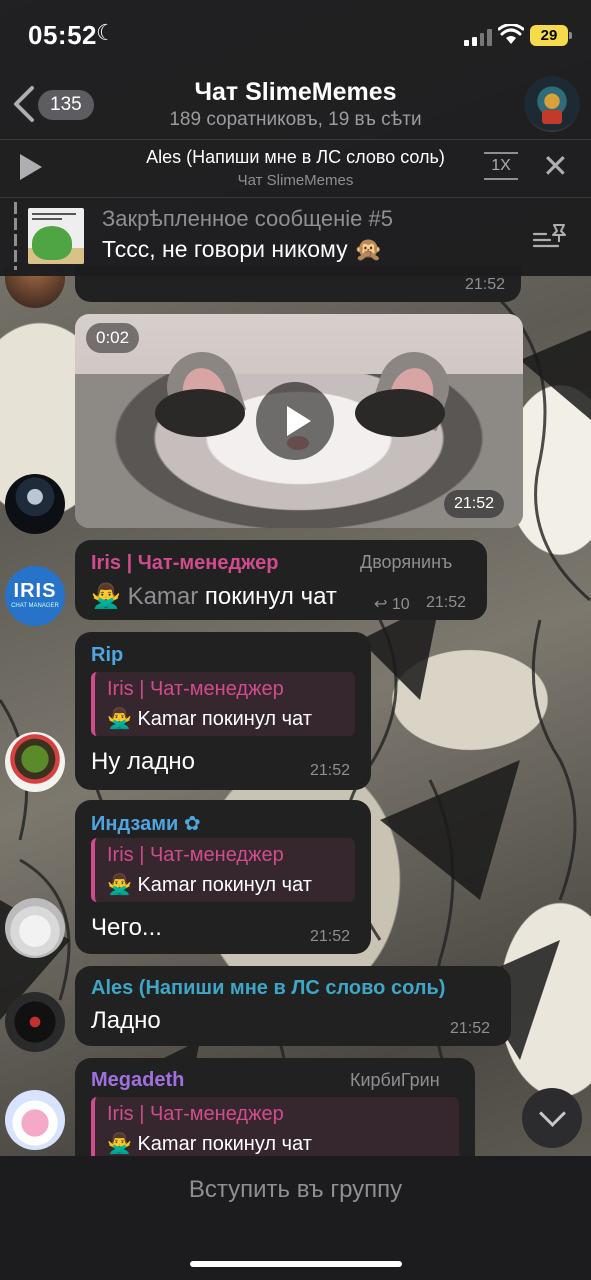 This screenshot has width=591, height=1280. Describe the element at coordinates (268, 988) in the screenshot. I see `sender-name: Ales (Напиши мне в ЛС слово соль)` at that location.